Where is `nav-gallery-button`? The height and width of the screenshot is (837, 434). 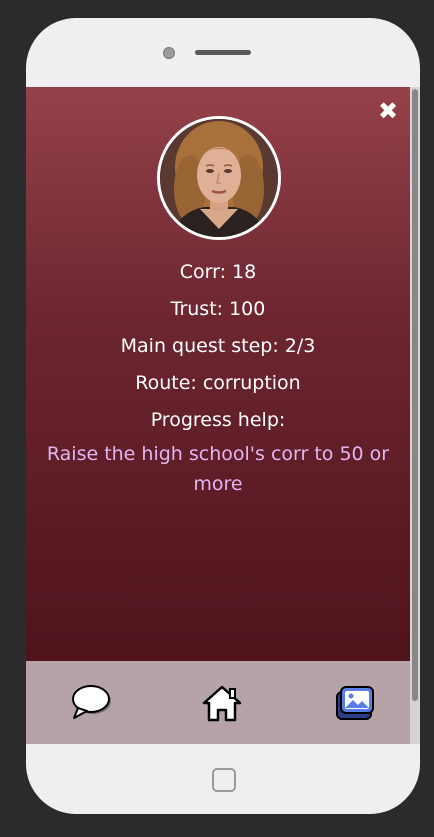
nav-gallery-button is located at coordinates (354, 703).